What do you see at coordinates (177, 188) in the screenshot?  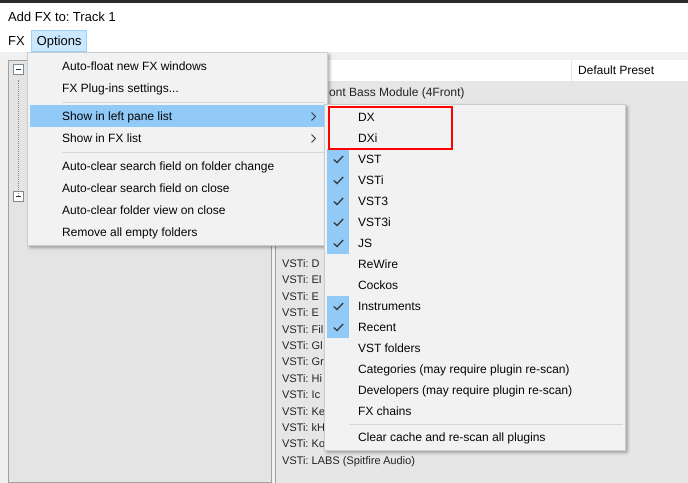 I see `menu-item: Auto-clear search field on close` at bounding box center [177, 188].